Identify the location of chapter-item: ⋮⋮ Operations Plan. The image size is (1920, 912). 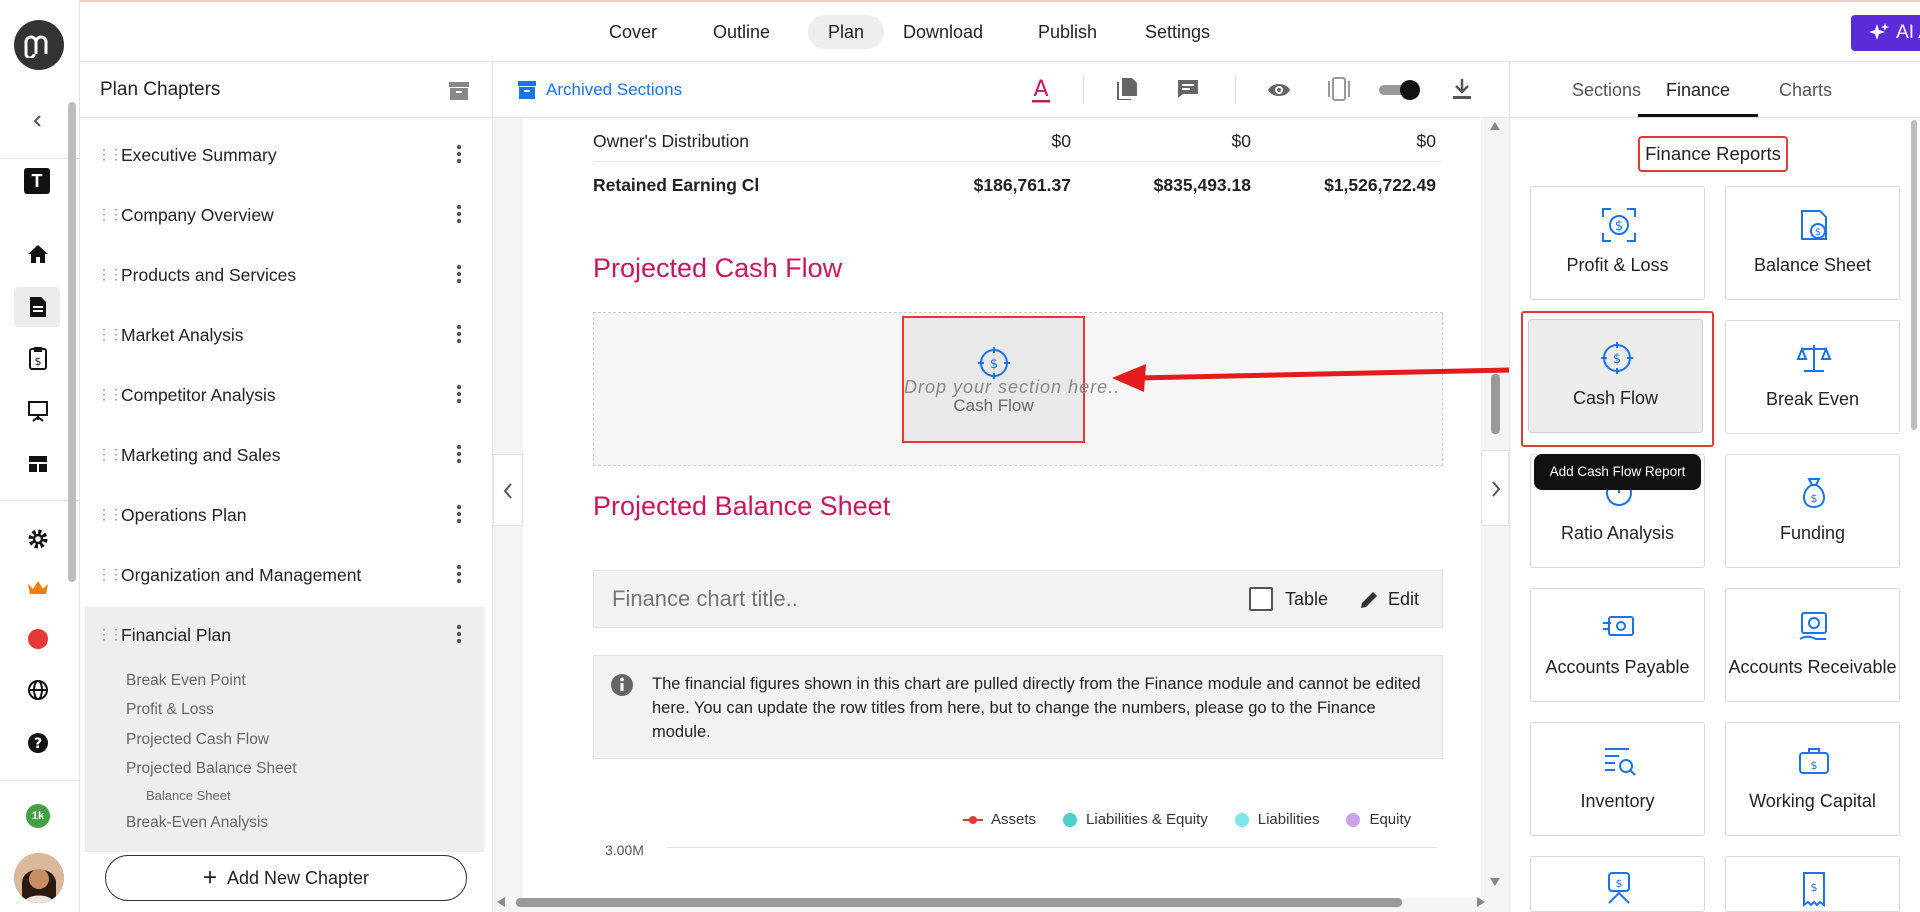
(284, 516).